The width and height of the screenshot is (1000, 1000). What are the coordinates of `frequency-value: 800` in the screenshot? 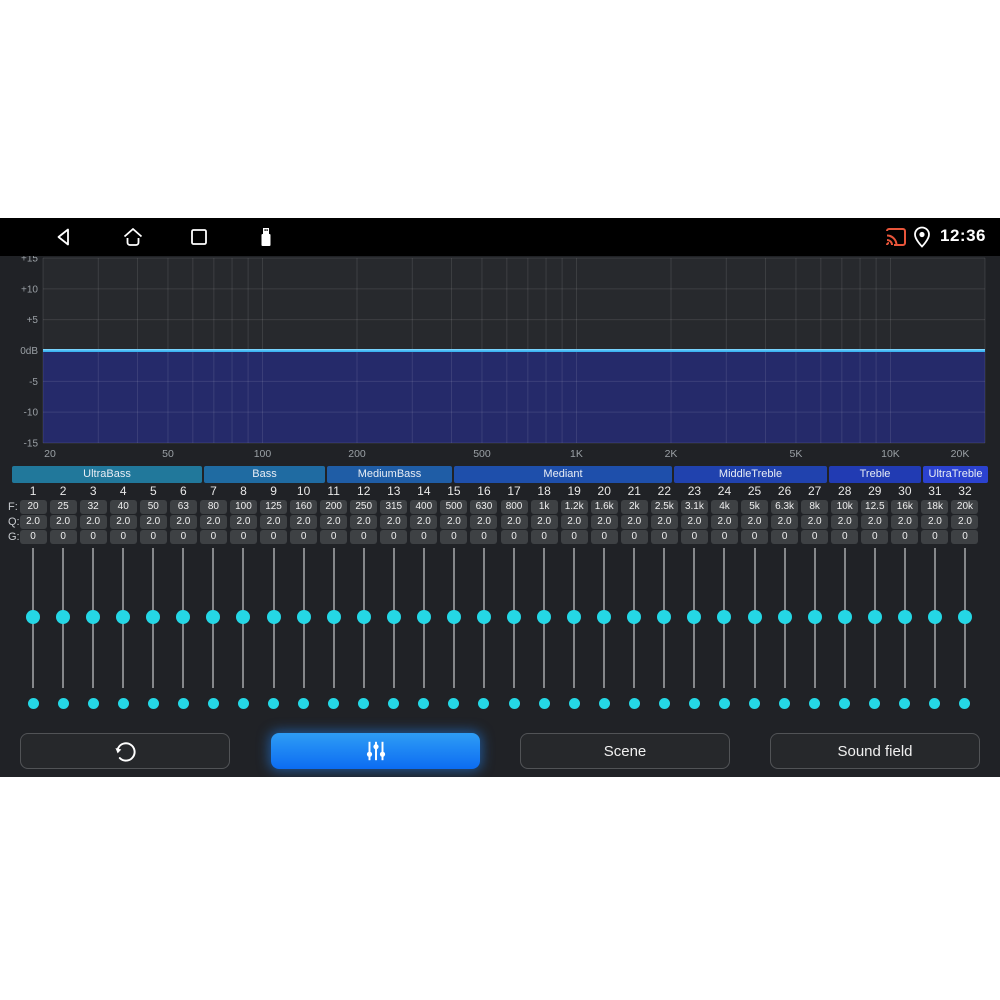 It's located at (514, 507).